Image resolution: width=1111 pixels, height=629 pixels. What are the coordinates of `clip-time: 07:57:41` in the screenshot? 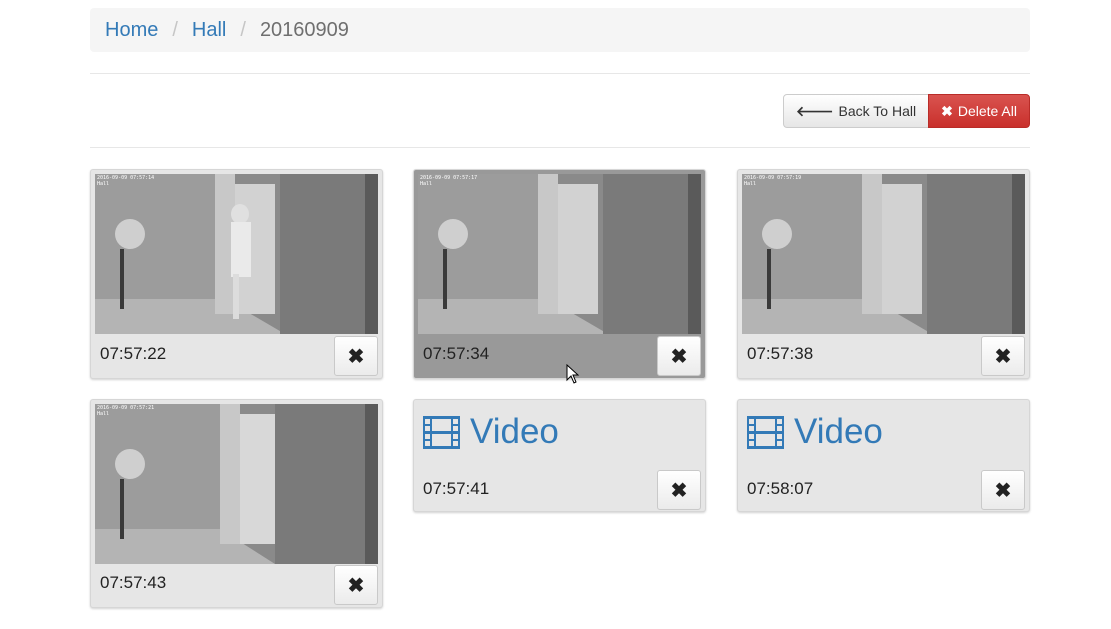 It's located at (456, 488).